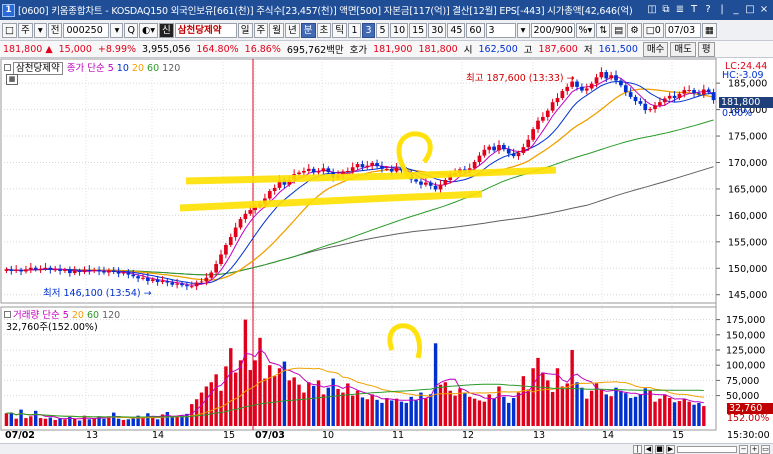  What do you see at coordinates (603, 30) in the screenshot?
I see `sort-icon: ⇅` at bounding box center [603, 30].